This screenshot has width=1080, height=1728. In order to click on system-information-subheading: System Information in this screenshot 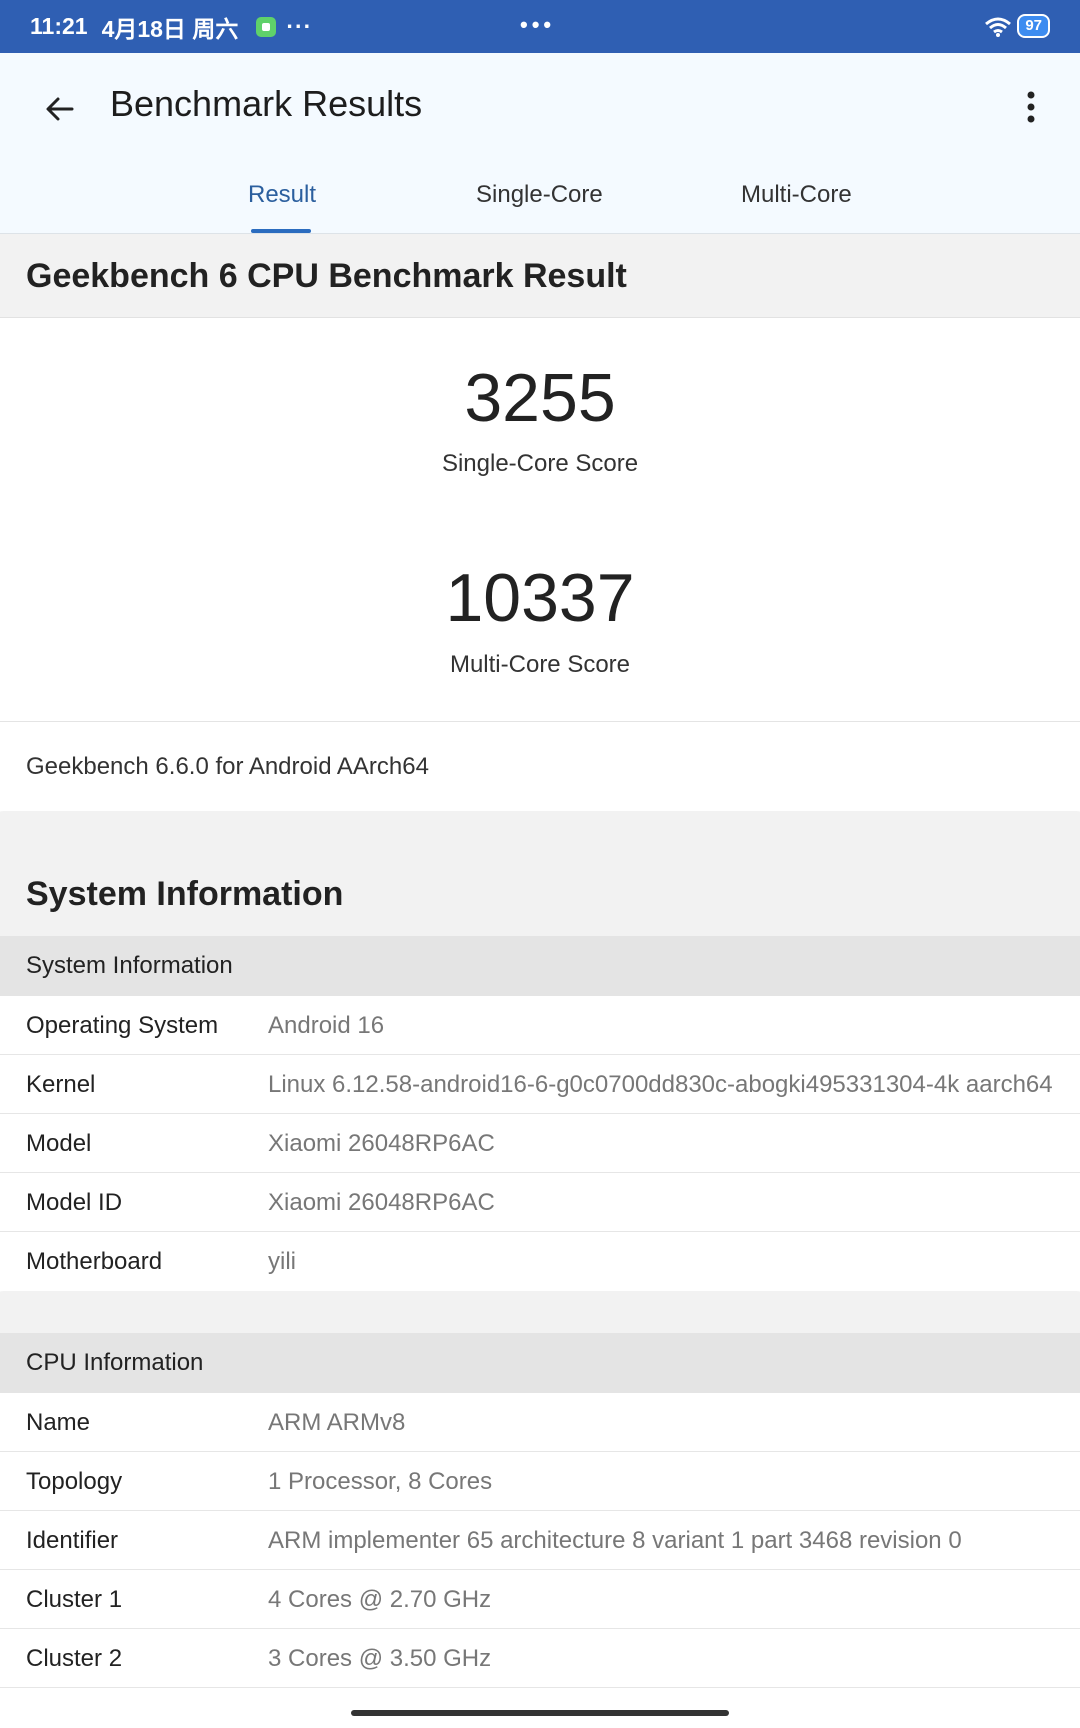, I will do `click(540, 966)`.